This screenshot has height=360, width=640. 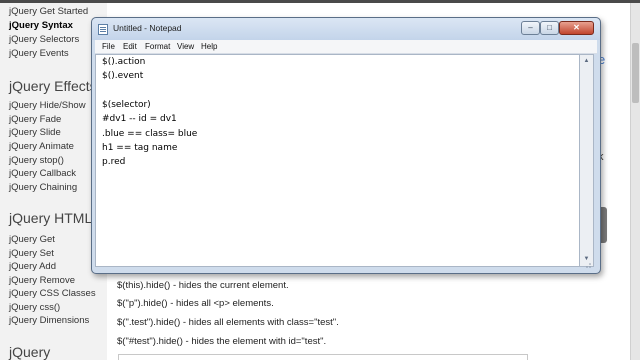 What do you see at coordinates (123, 76) in the screenshot?
I see `text-line: $().event` at bounding box center [123, 76].